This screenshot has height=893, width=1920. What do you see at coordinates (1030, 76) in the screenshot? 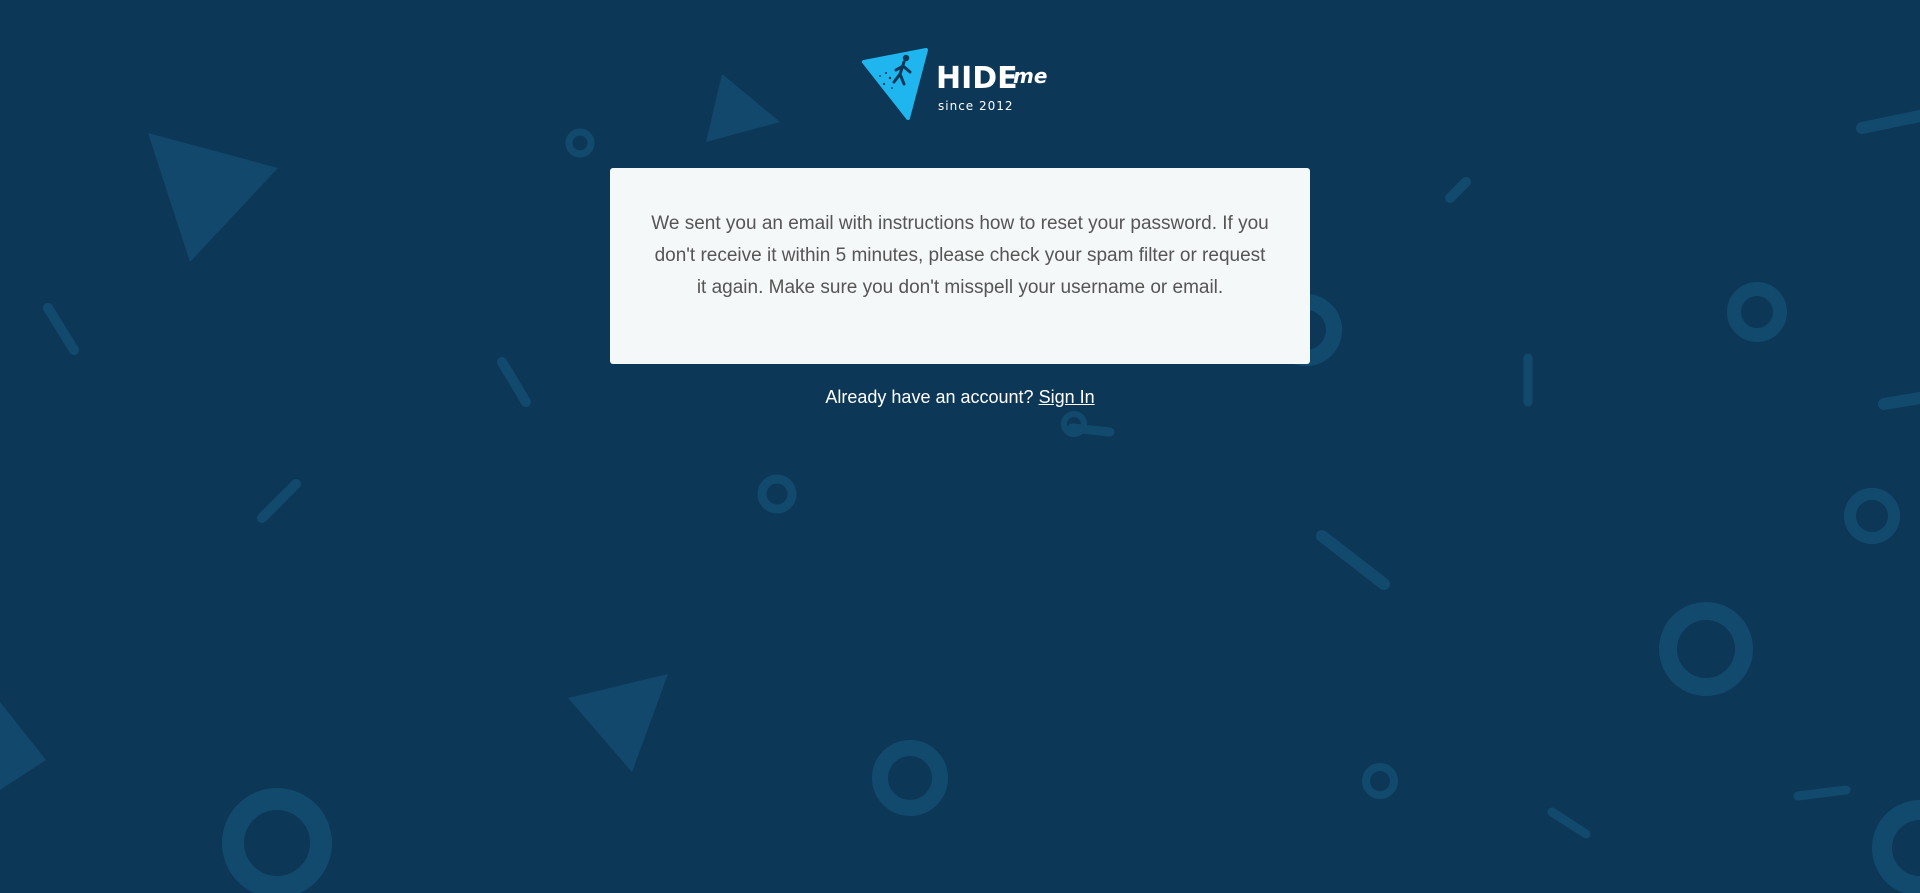
I see `brand-suffix: me` at bounding box center [1030, 76].